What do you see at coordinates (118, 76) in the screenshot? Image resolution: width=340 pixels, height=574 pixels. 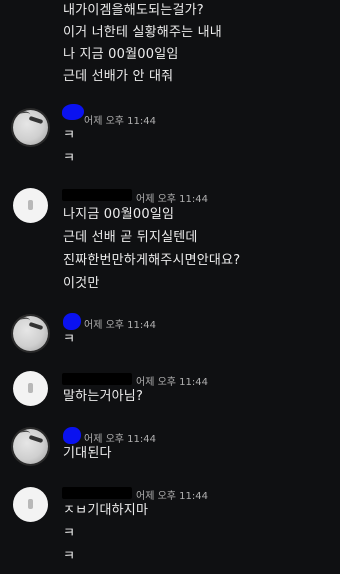 I see `message-line: 근데 선배가 안 대줘` at bounding box center [118, 76].